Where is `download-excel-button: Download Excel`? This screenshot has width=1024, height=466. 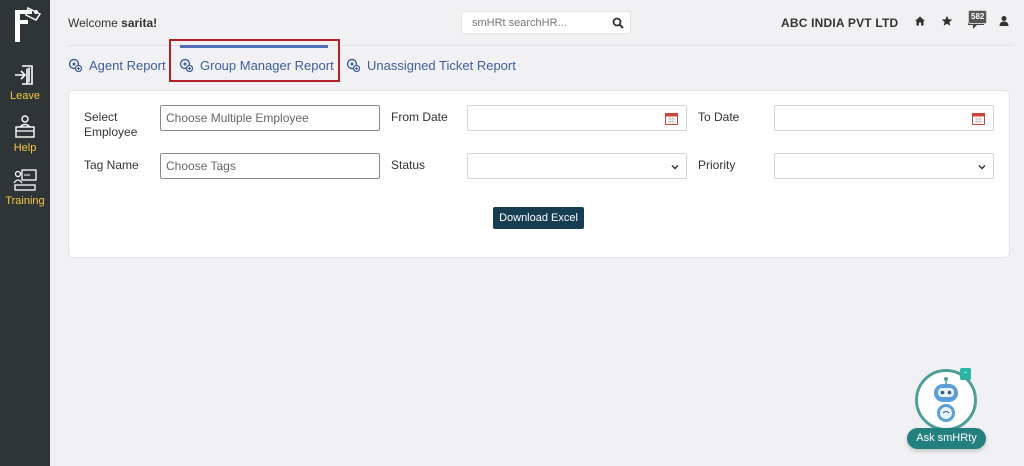 download-excel-button: Download Excel is located at coordinates (538, 218).